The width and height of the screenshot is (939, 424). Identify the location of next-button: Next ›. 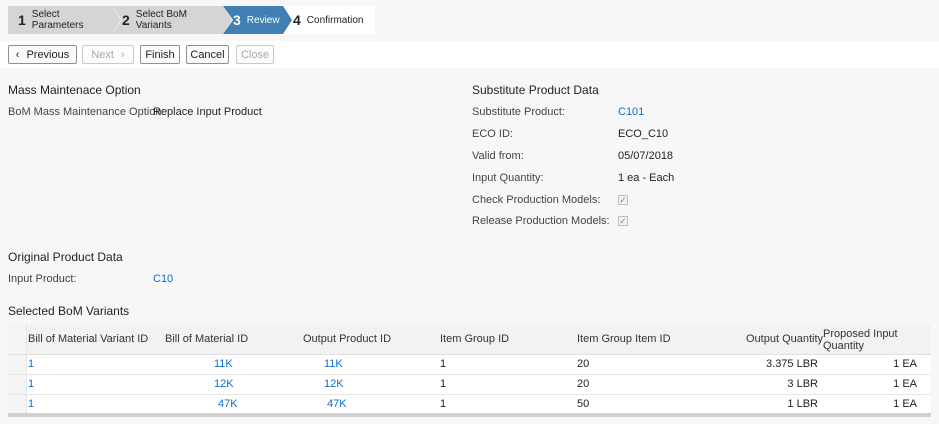
(108, 54).